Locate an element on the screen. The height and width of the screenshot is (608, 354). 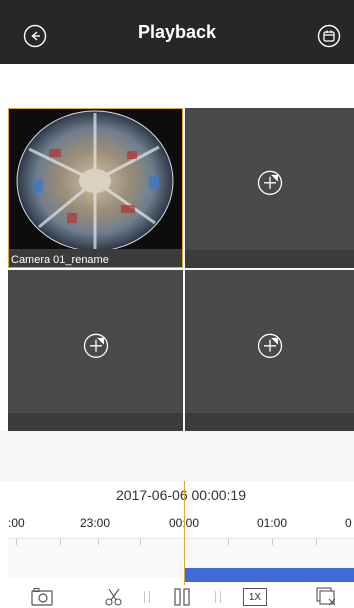
top-bar: Playback is located at coordinates (177, 32).